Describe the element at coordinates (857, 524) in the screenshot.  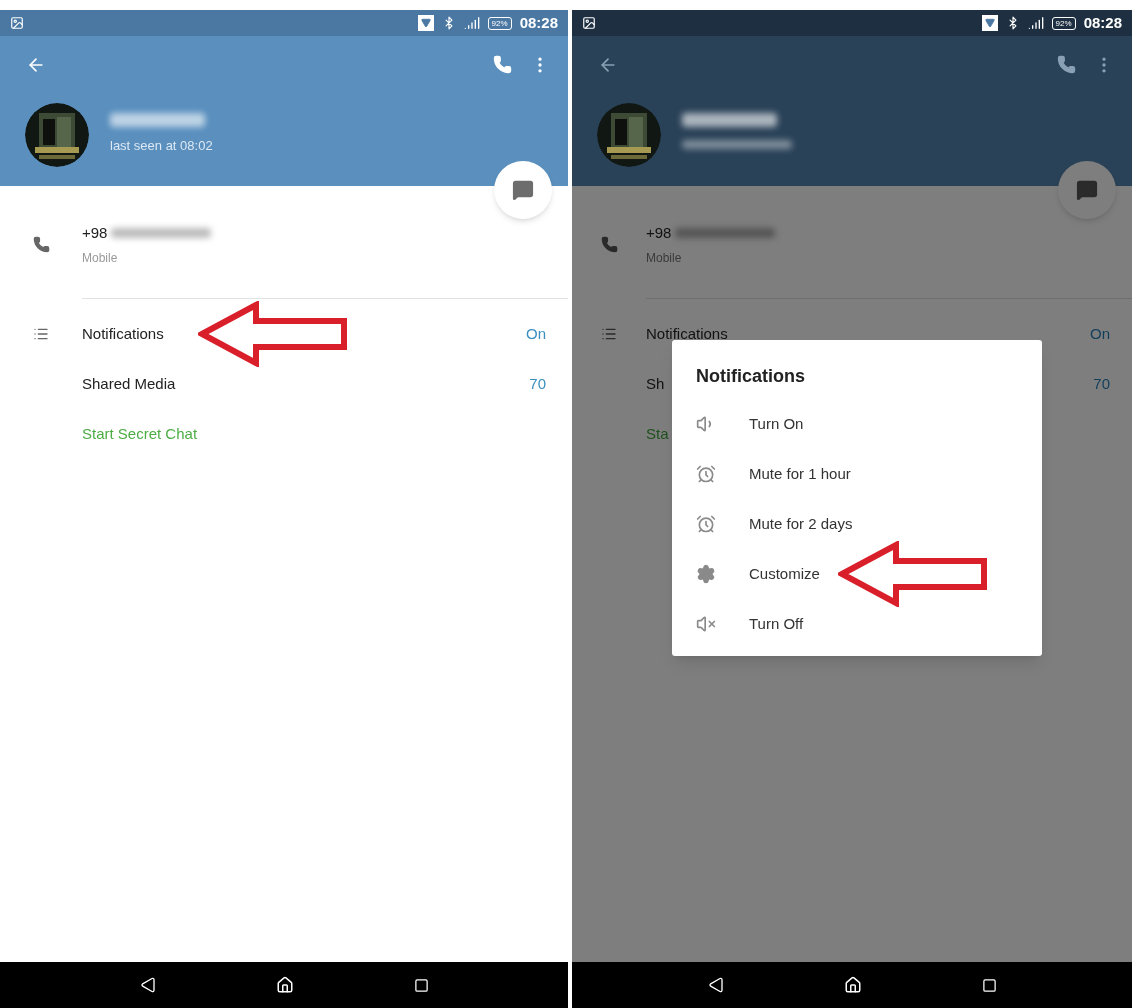
I see `dialog-menu-item: Mute for 2 days` at that location.